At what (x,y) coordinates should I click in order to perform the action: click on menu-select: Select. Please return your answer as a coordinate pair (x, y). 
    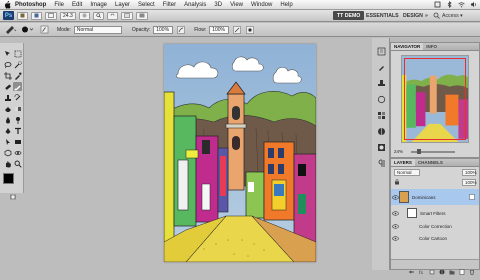
    Looking at the image, I should click on (146, 5).